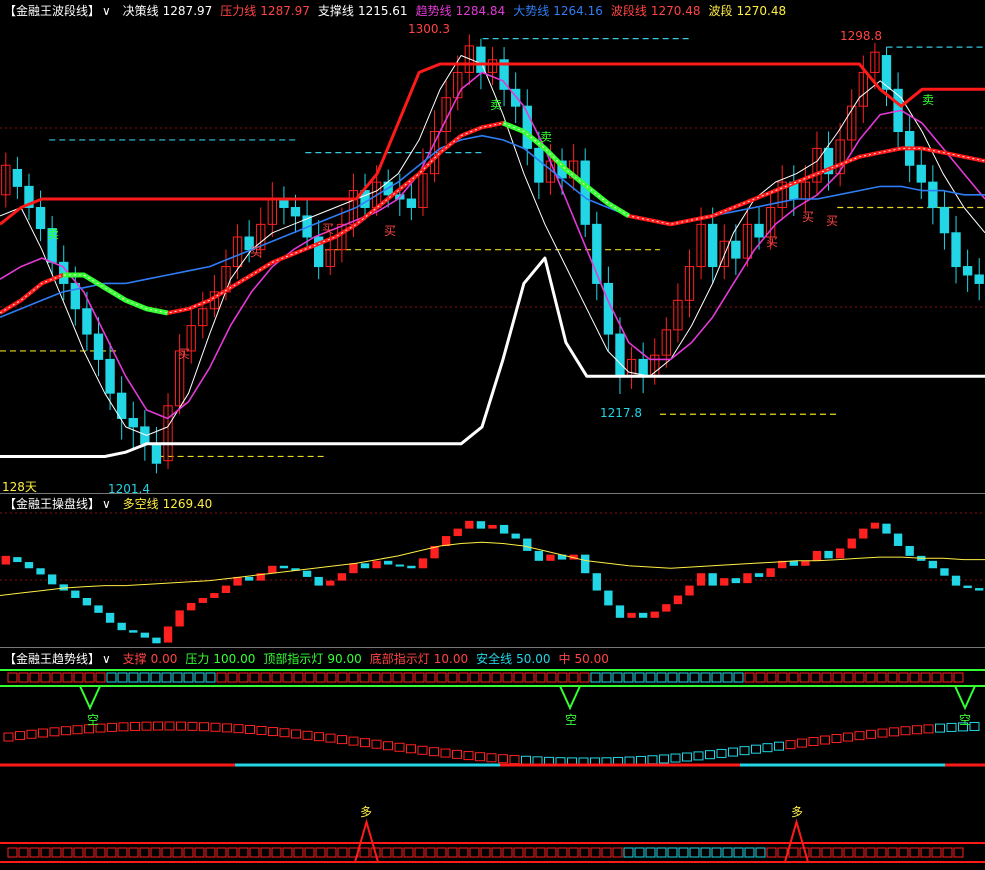 The width and height of the screenshot is (985, 870). Describe the element at coordinates (52, 11) in the screenshot. I see `panel1-title: 【金融王波段线】` at that location.